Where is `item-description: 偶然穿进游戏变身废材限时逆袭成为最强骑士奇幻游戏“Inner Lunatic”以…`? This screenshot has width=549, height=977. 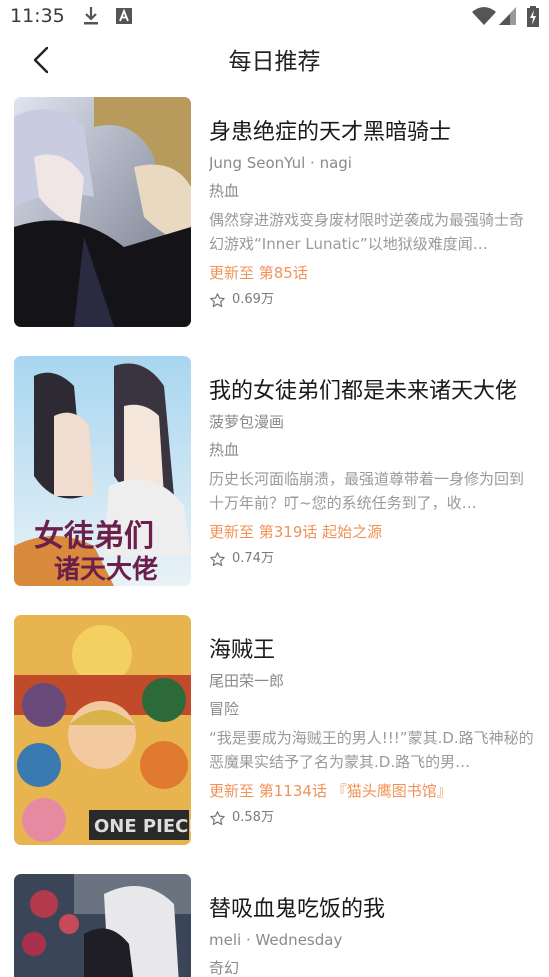
item-description: 偶然穿进游戏变身废材限时逆袭成为最强骑士奇幻游戏“Inner Lunatic”以… is located at coordinates (367, 232).